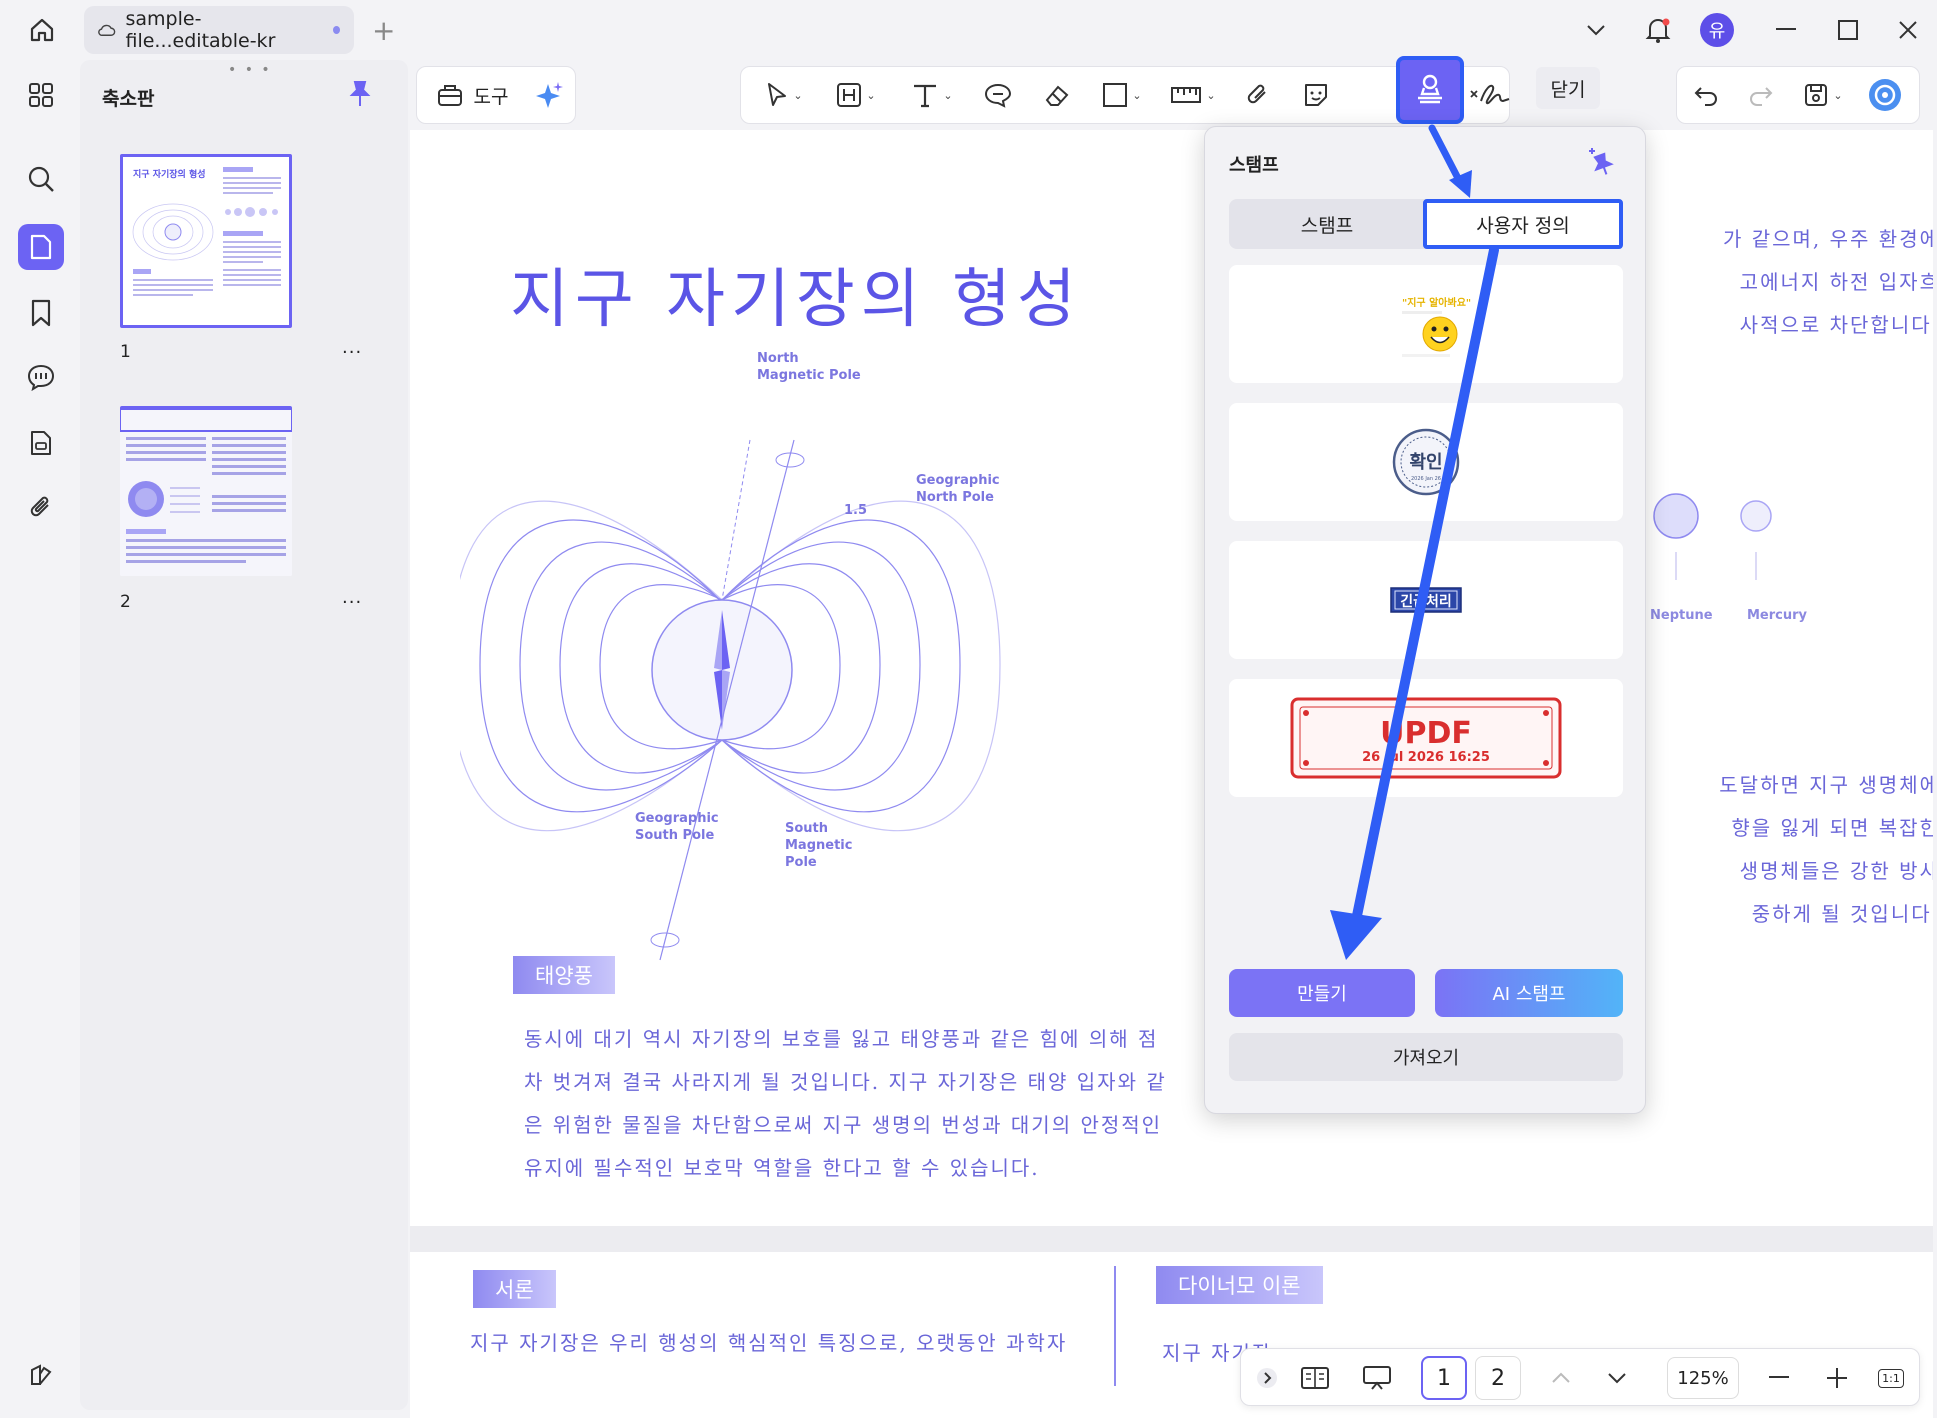 The height and width of the screenshot is (1418, 1937). I want to click on page-navigation-bar: 1 2 125% 1:1, so click(1580, 1377).